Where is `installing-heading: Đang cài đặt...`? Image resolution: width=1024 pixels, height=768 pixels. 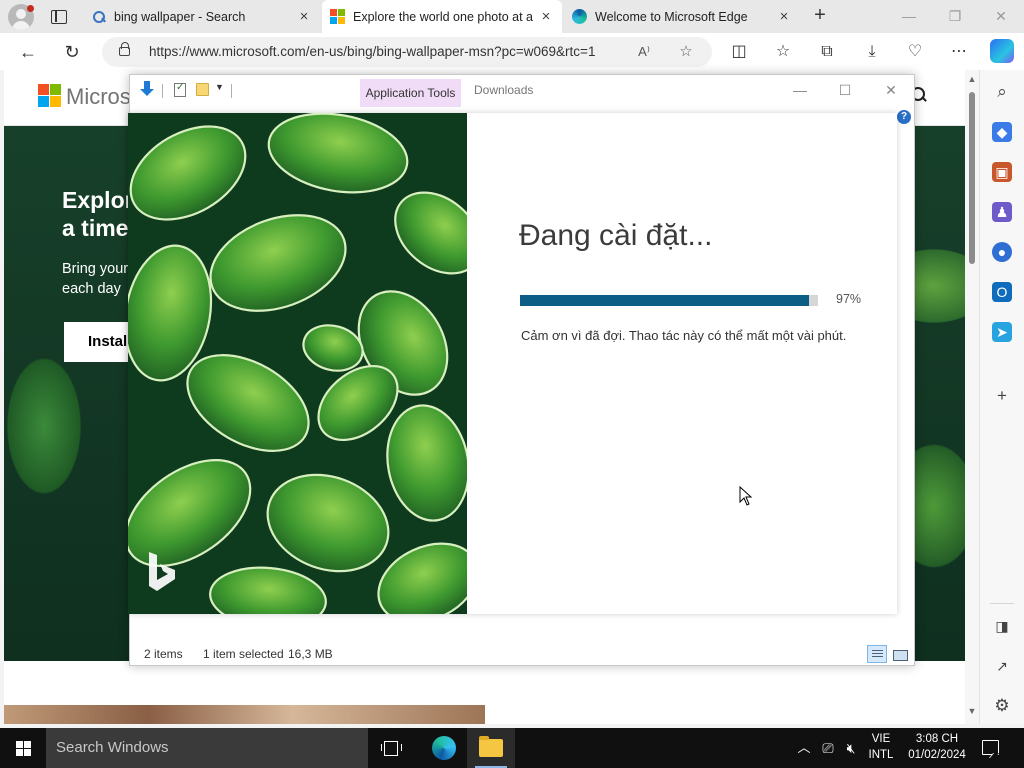
installing-heading: Đang cài đặt... is located at coordinates (616, 235).